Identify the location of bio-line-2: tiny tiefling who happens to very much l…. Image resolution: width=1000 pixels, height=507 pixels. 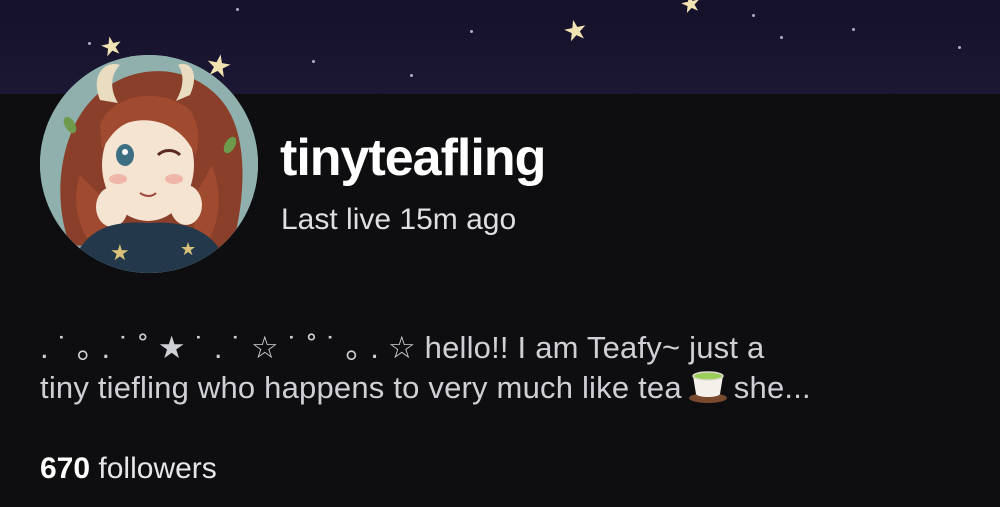
(502, 391).